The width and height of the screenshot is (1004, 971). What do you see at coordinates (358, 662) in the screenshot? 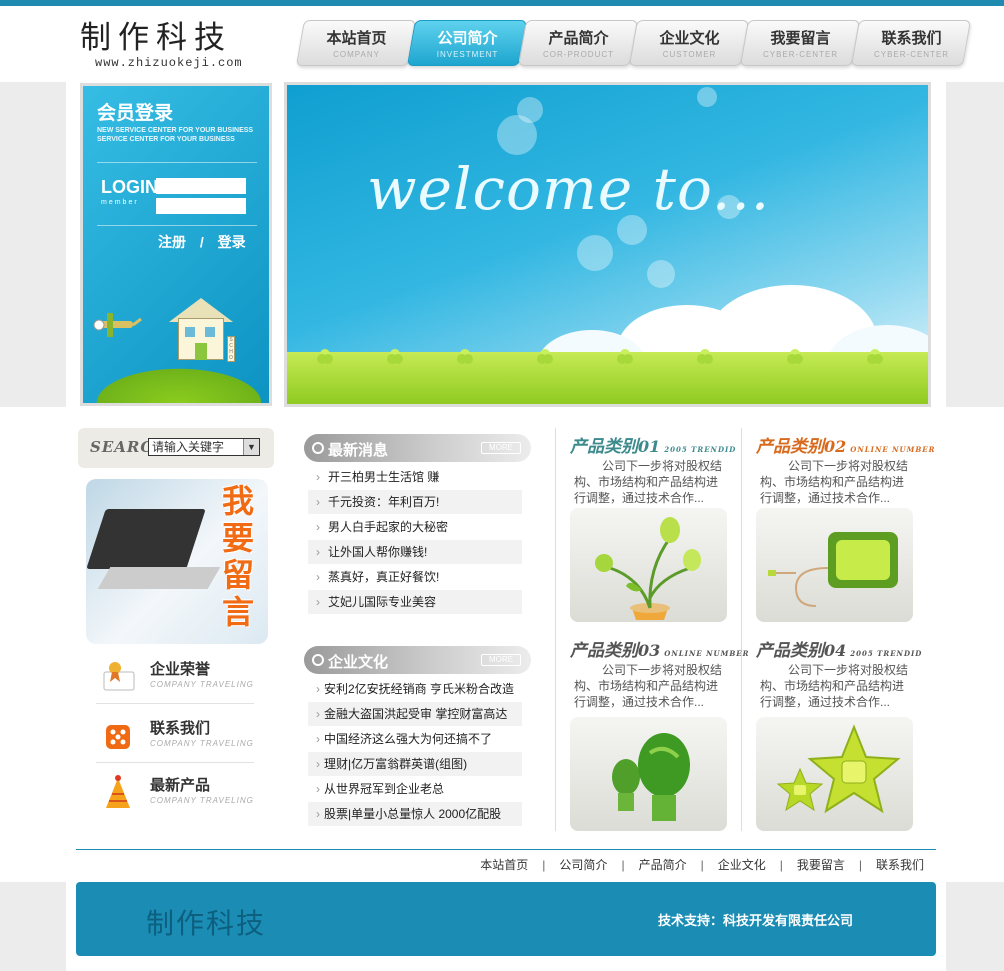
I see `culture-title: 企业文化` at bounding box center [358, 662].